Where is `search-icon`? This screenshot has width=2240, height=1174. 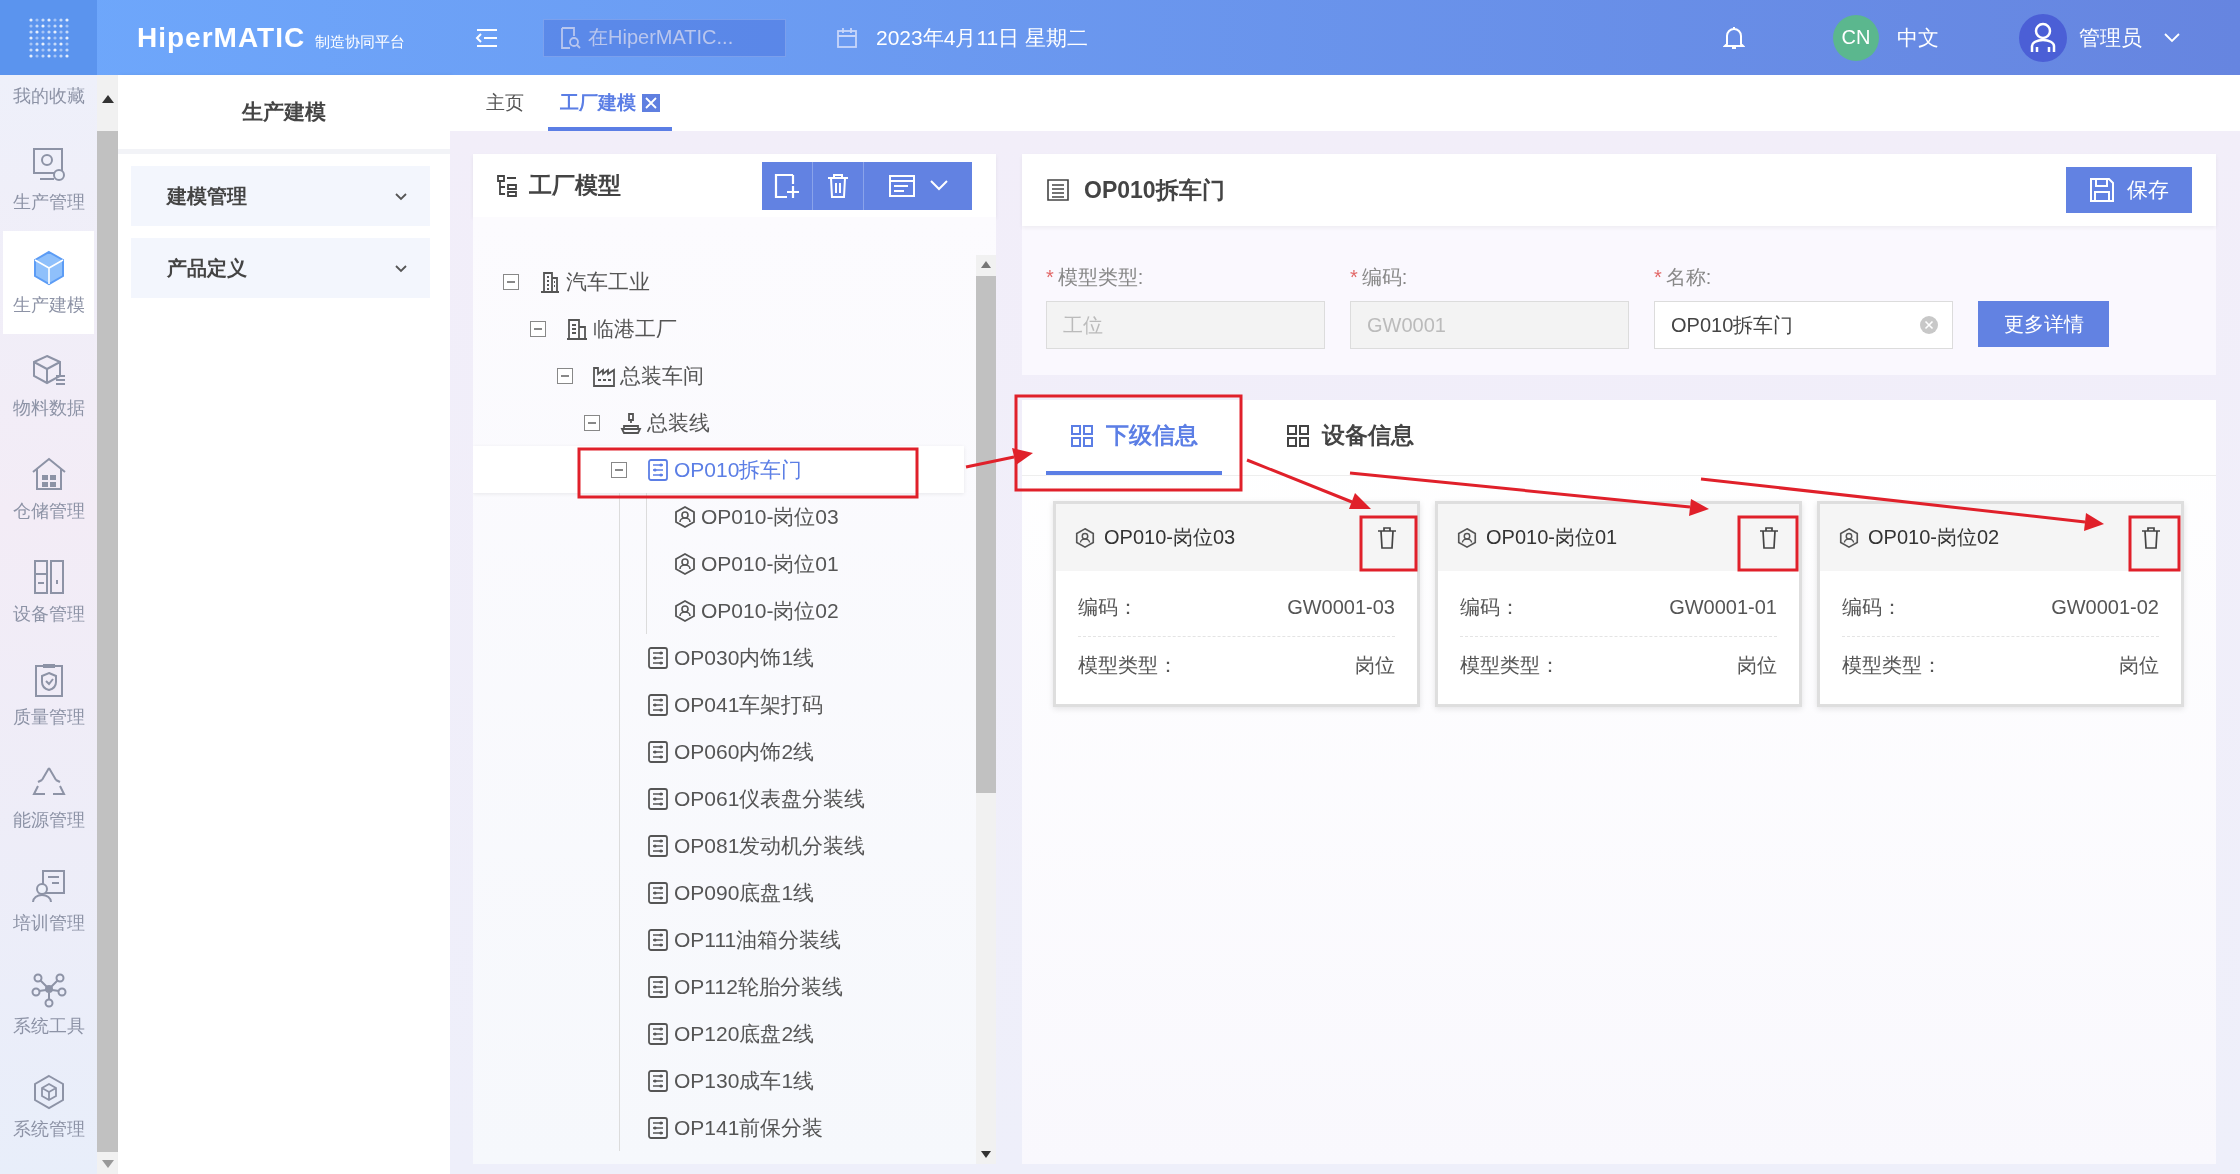 search-icon is located at coordinates (570, 37).